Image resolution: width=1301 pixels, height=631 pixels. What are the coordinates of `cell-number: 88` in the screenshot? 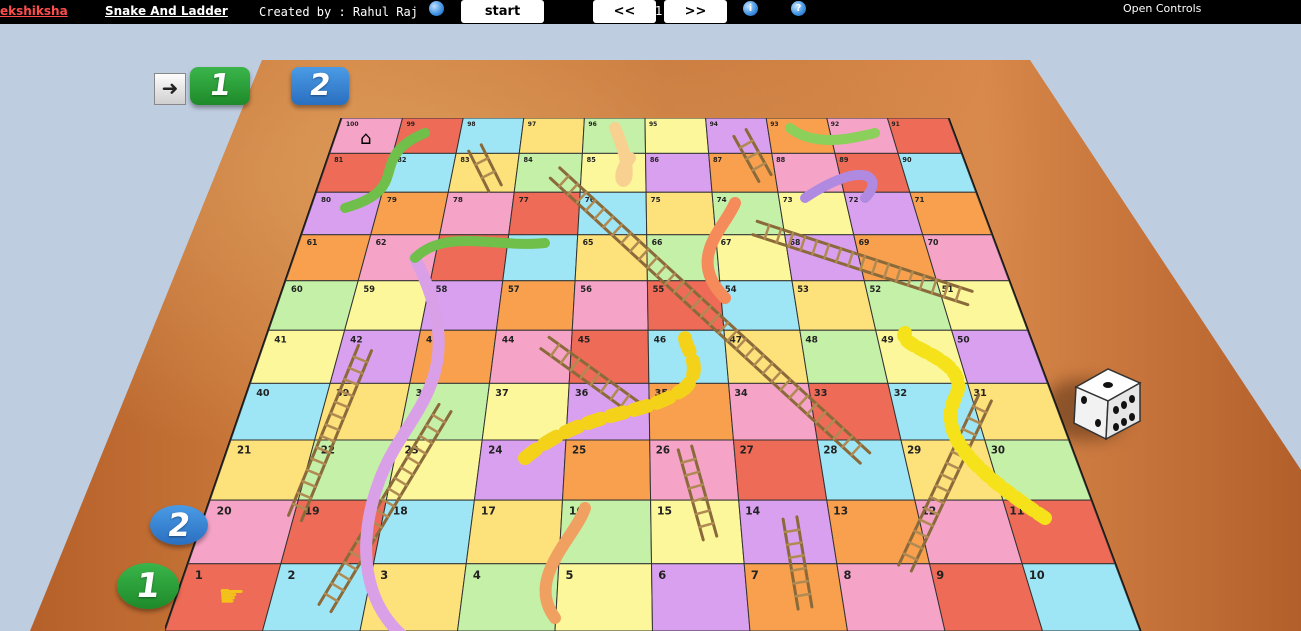 It's located at (781, 160).